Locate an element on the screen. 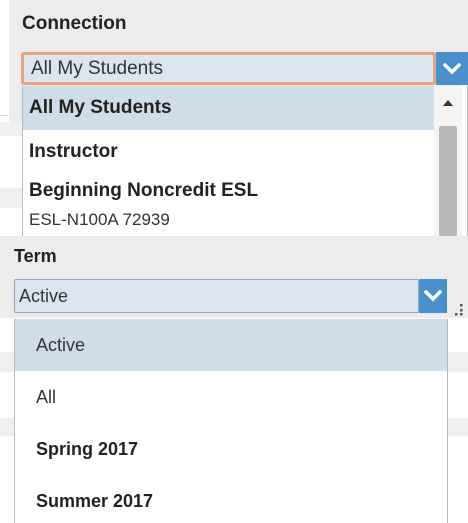 The image size is (468, 523). term-select: Active is located at coordinates (216, 296).